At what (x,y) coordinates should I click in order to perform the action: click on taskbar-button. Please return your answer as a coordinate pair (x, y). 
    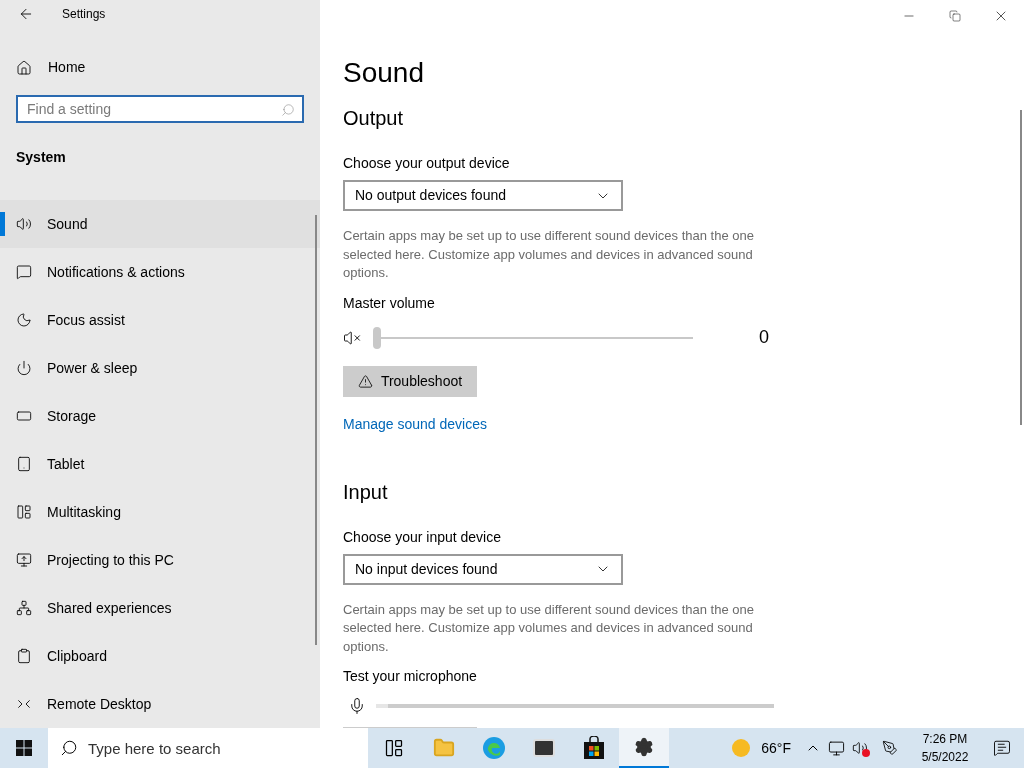
    Looking at the image, I should click on (644, 748).